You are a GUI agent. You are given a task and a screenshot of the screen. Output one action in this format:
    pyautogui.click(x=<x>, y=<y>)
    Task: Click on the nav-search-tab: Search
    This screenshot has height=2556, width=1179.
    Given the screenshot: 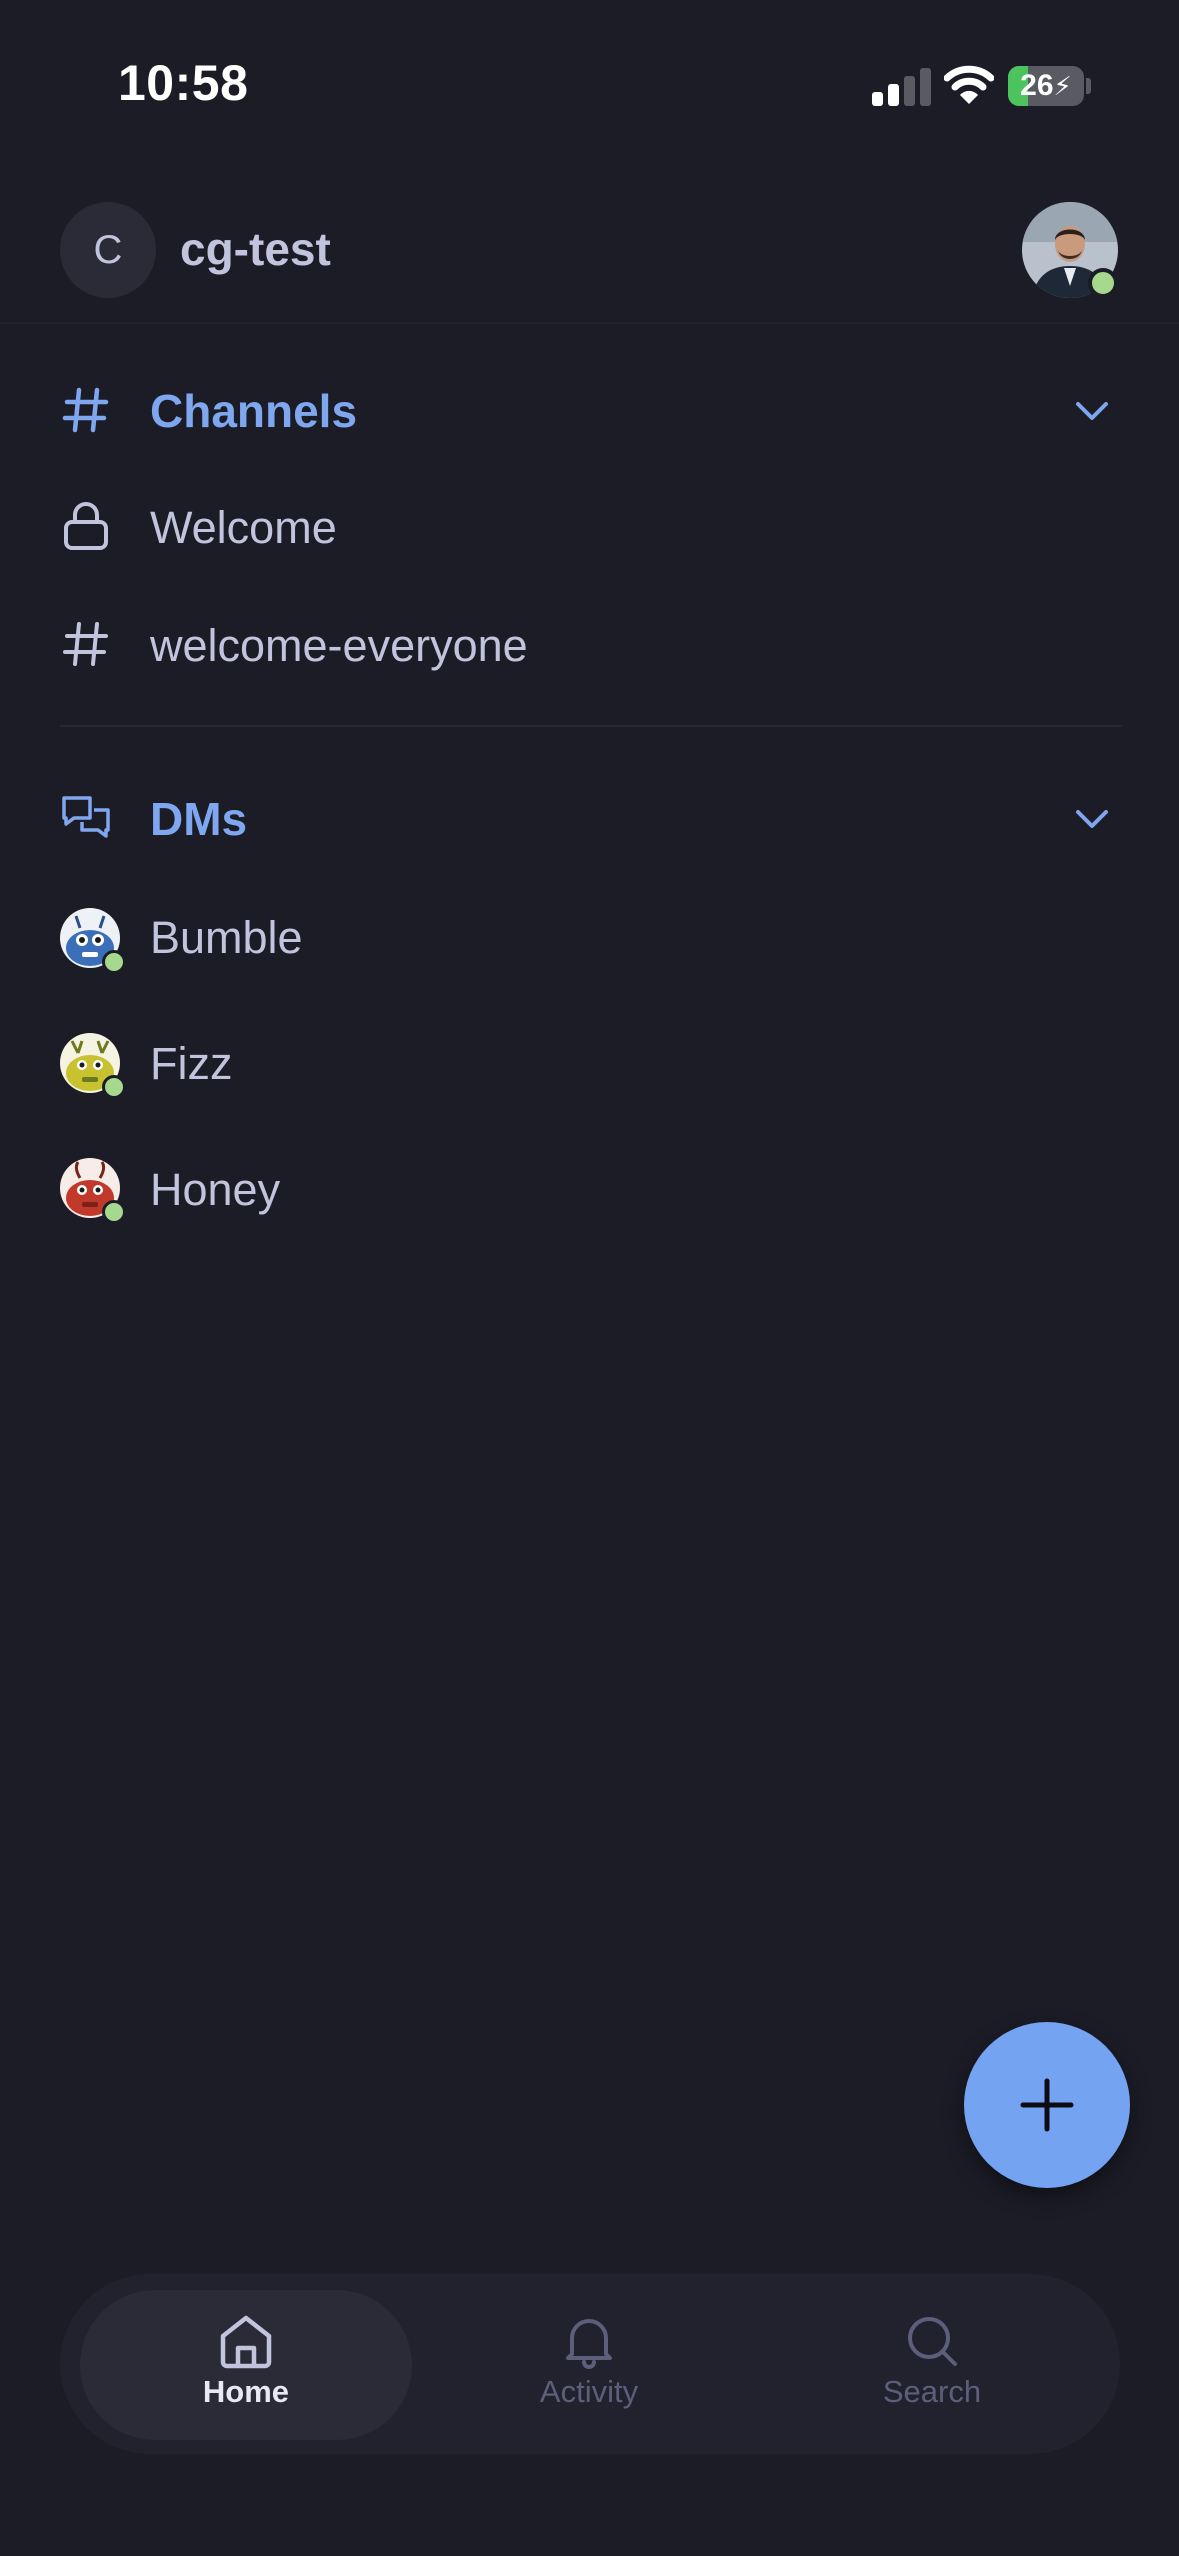 What is the action you would take?
    pyautogui.click(x=932, y=2361)
    